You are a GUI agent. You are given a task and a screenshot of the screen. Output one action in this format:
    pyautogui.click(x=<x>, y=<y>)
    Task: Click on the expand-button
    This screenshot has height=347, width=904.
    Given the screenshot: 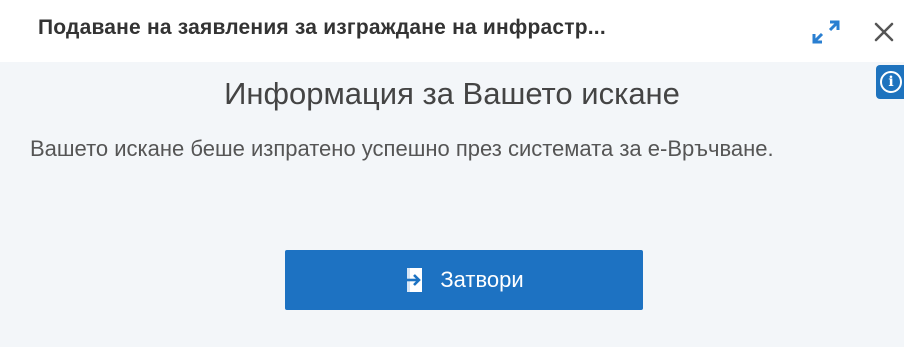 What is the action you would take?
    pyautogui.click(x=826, y=32)
    